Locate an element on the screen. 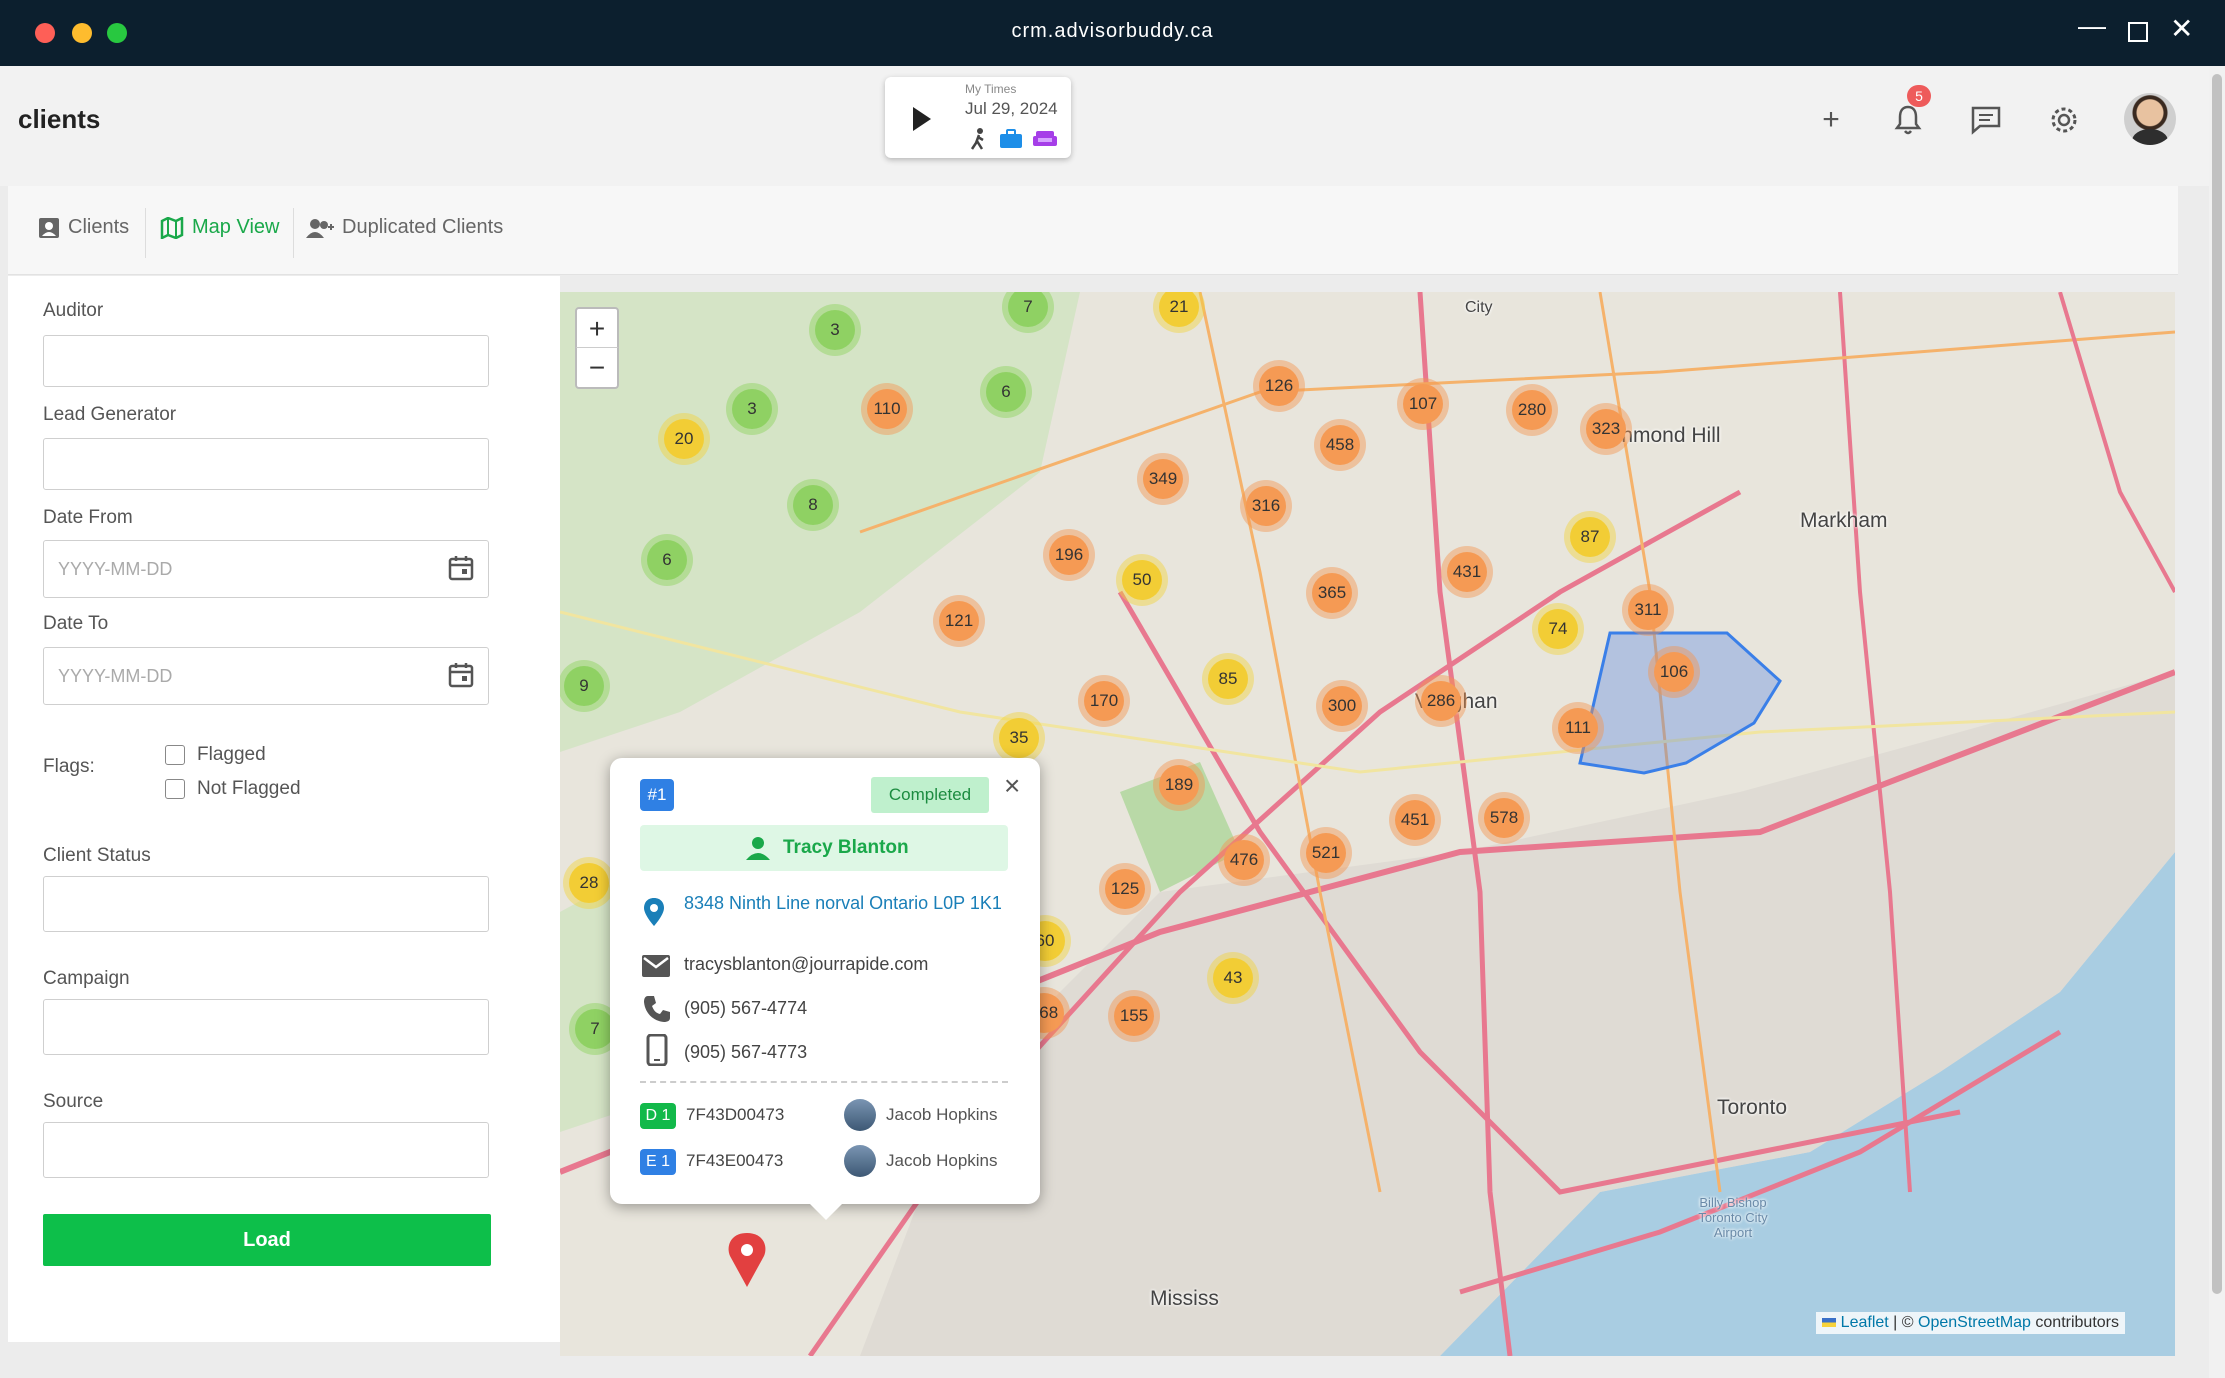 This screenshot has width=2225, height=1378. cluster-marker: 107 is located at coordinates (1423, 404).